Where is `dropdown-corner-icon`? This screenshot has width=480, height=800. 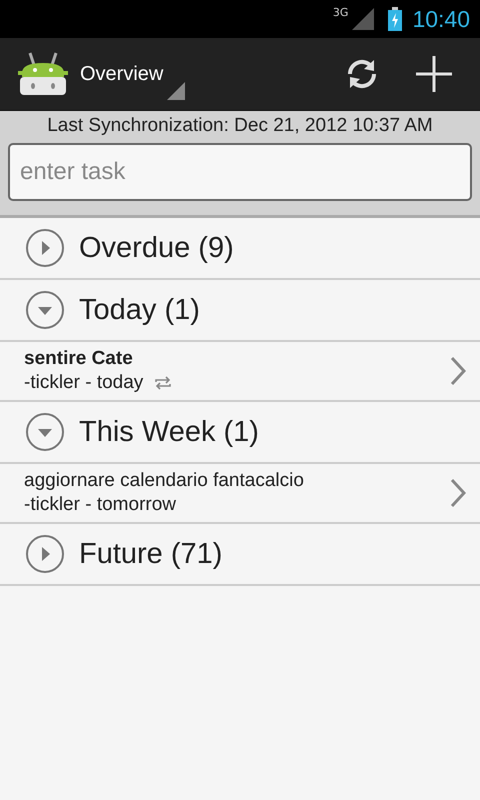
dropdown-corner-icon is located at coordinates (176, 91).